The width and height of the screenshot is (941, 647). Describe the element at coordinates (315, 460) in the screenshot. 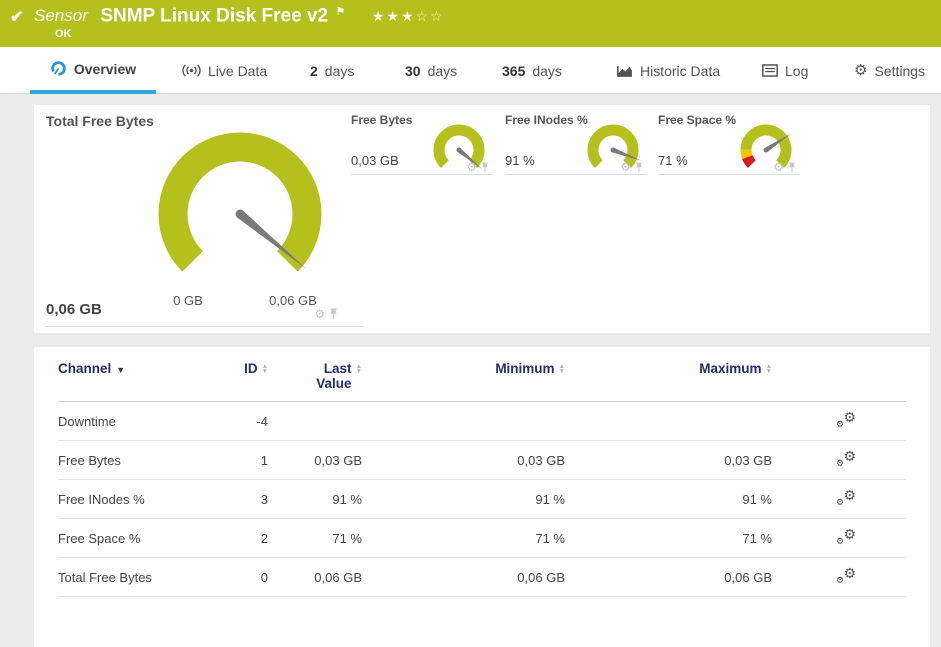

I see `channel-last-value: 0,03 GB` at that location.